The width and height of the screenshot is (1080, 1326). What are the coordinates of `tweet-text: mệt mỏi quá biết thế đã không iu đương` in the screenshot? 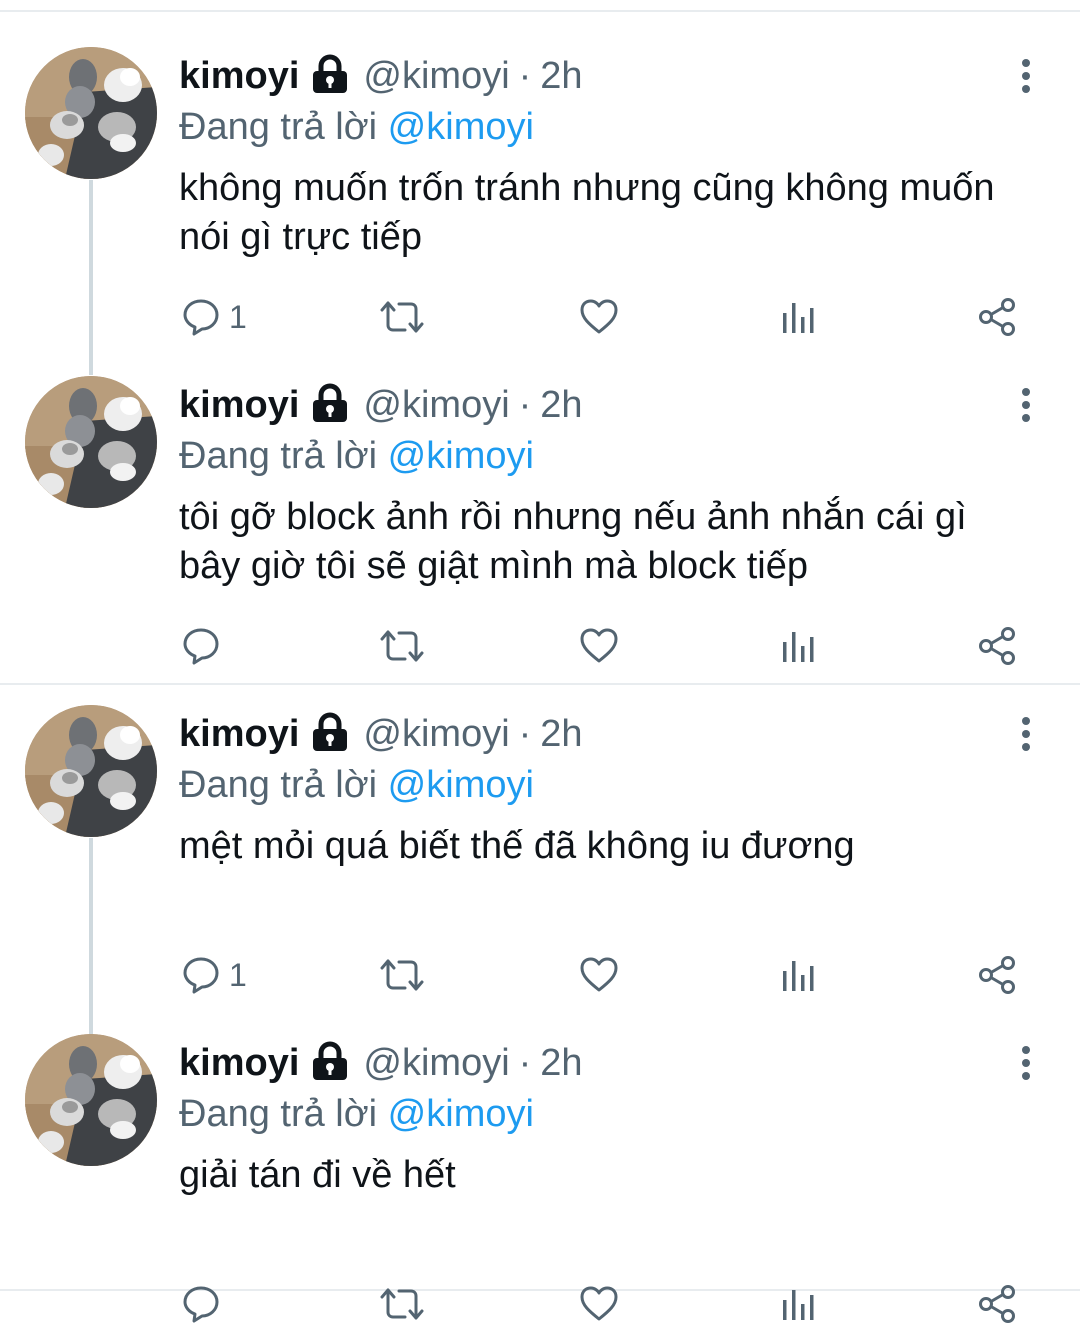 It's located at (517, 846).